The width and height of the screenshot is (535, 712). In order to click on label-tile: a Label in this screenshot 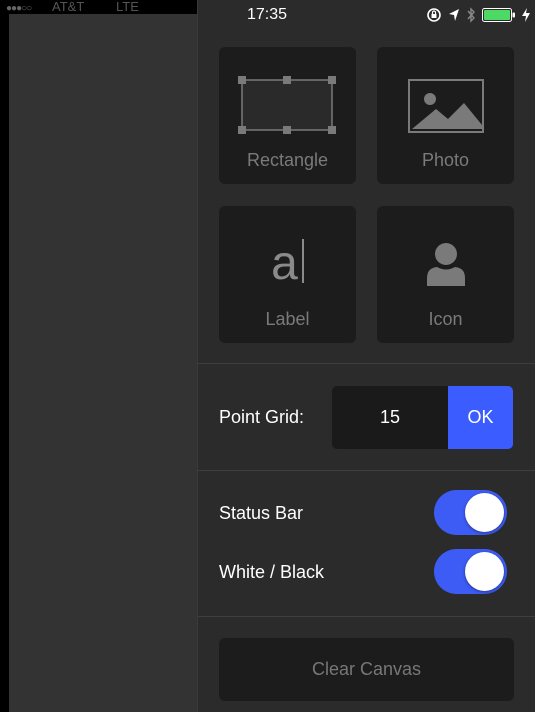, I will do `click(287, 274)`.